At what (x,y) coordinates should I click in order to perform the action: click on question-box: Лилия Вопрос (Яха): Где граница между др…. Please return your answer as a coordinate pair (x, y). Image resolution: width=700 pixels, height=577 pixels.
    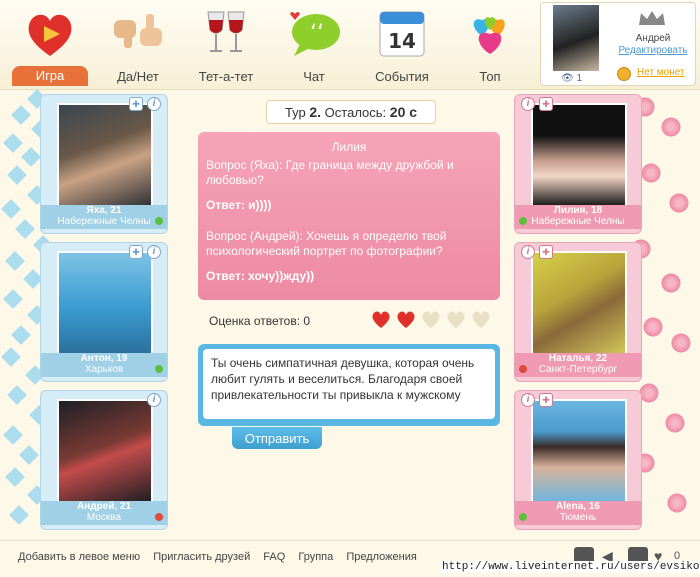
    Looking at the image, I should click on (349, 216).